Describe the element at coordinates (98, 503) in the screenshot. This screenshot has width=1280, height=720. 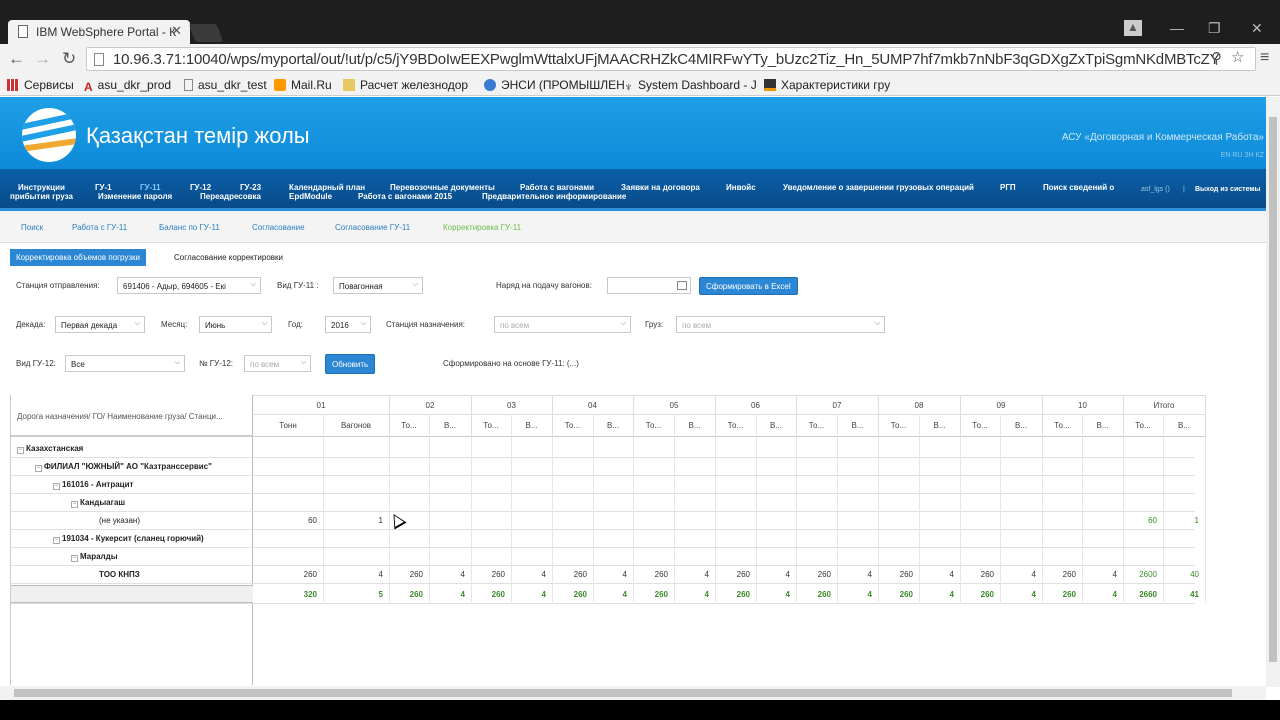
I see `tree-row: − Кандыагаш` at that location.